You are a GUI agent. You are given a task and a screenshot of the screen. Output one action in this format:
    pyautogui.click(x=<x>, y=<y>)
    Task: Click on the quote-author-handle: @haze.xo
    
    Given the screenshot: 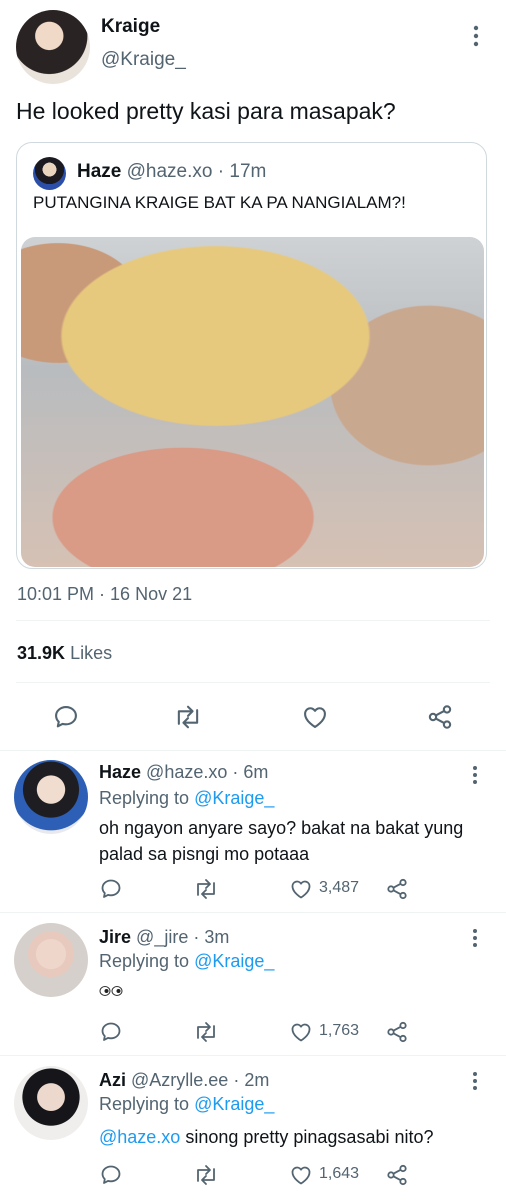 What is the action you would take?
    pyautogui.click(x=170, y=171)
    